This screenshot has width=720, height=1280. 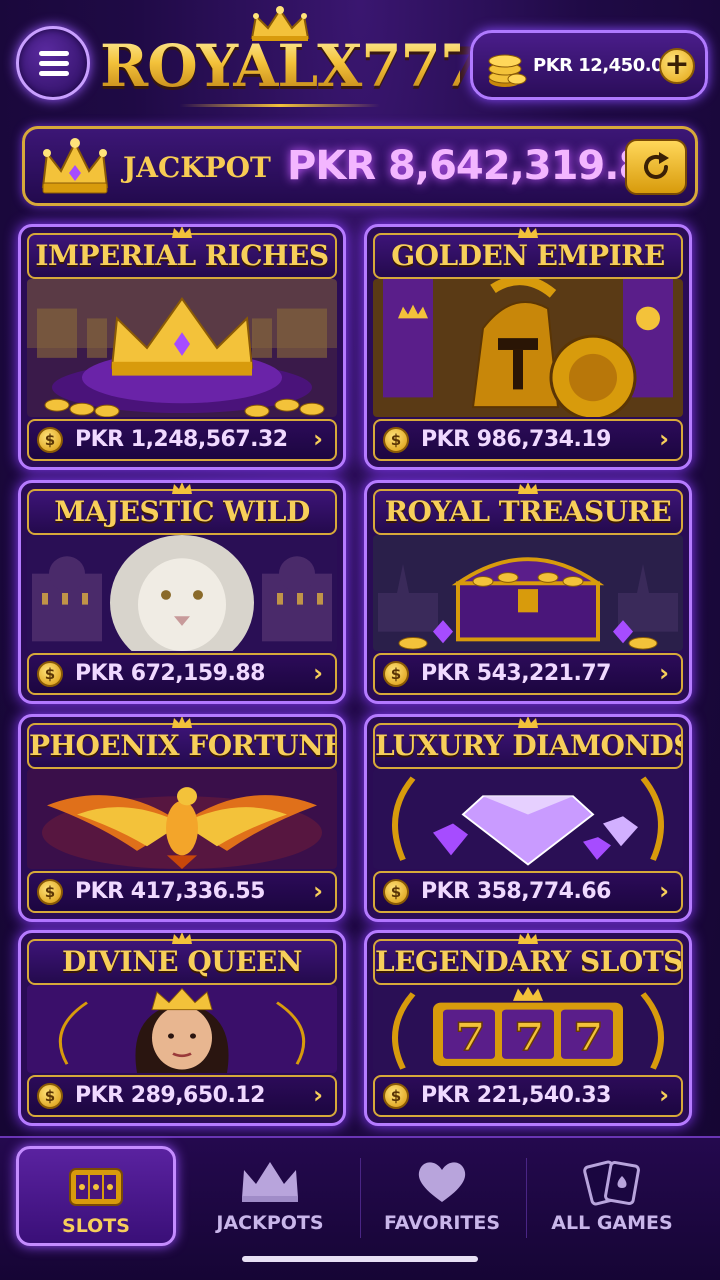 I want to click on balance-pill: PKR 12,450.00 +, so click(x=589, y=65).